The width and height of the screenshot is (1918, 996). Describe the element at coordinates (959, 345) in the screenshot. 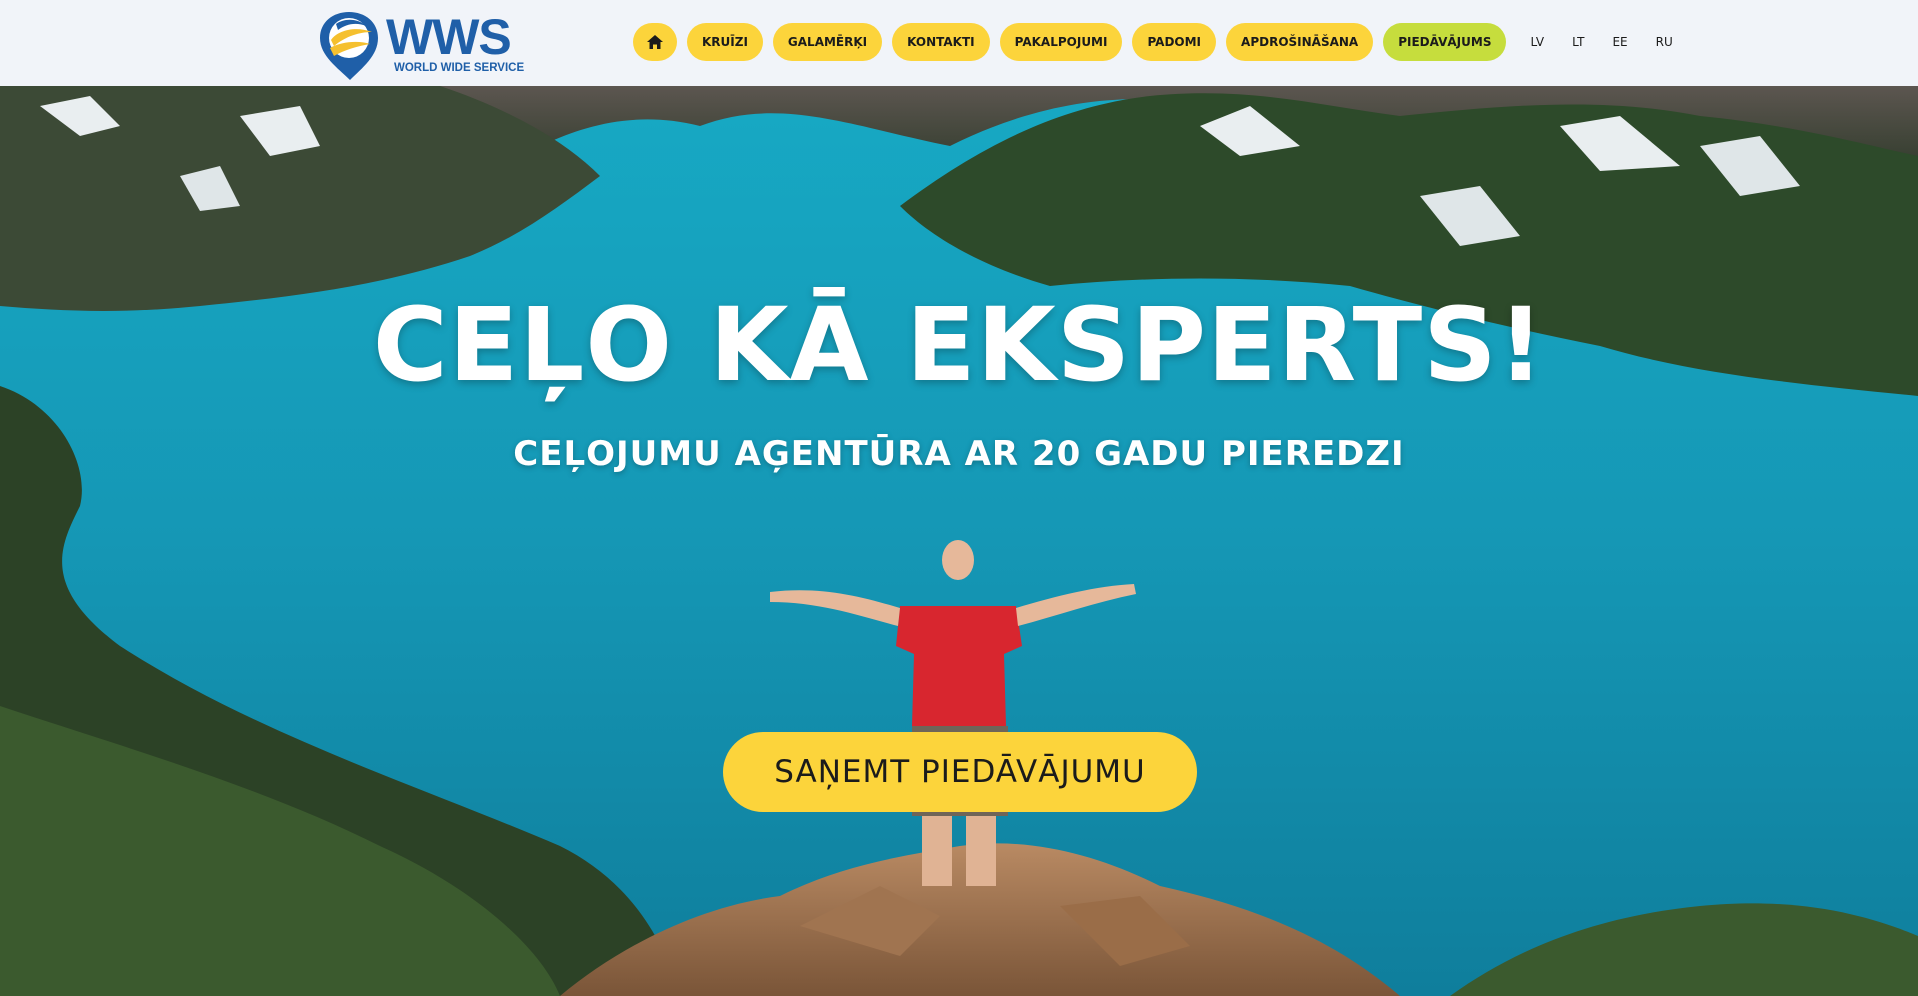

I see `hero-headline: CEĻO KĀ EKSPERTS!` at that location.